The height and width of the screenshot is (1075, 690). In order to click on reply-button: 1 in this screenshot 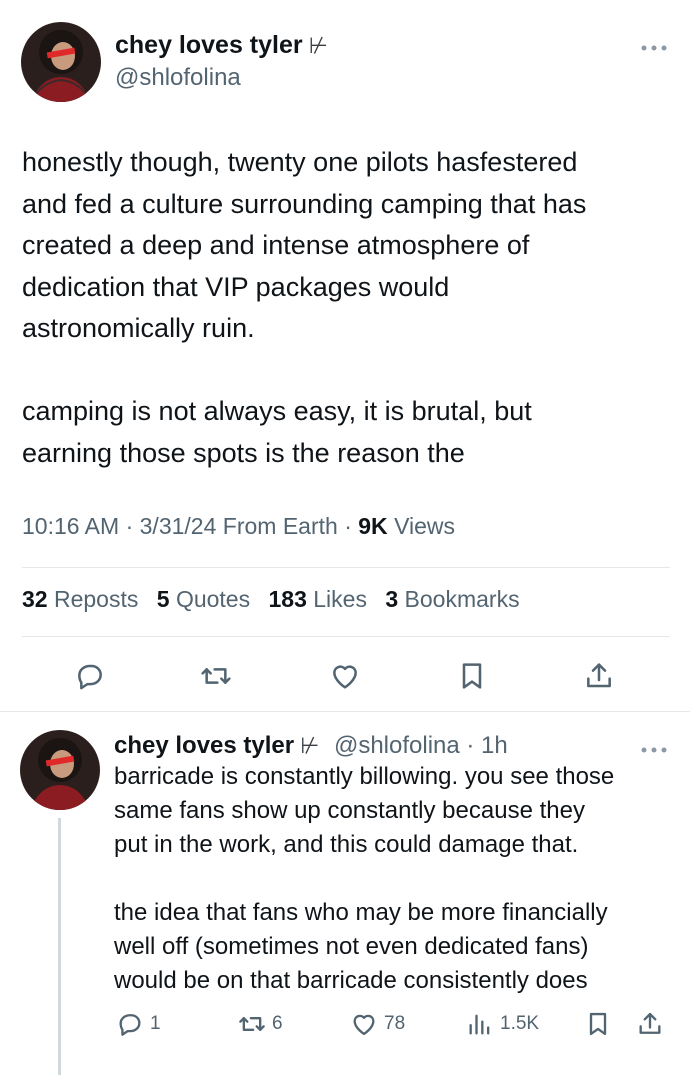, I will do `click(138, 1024)`.